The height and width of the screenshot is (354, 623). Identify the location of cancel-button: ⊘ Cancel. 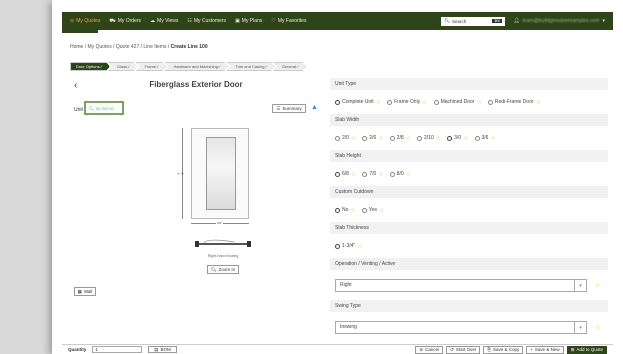
(429, 349).